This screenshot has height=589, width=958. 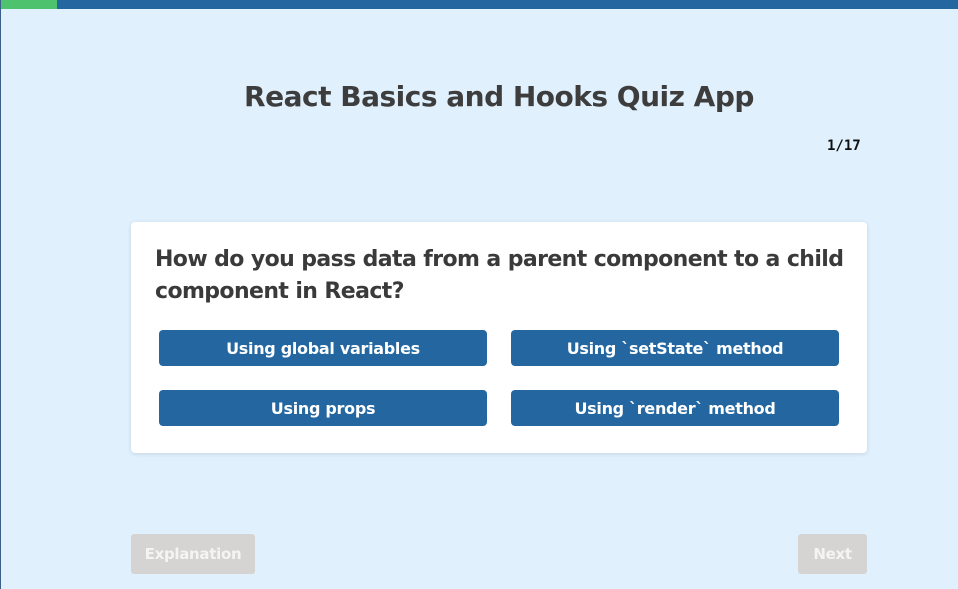 I want to click on answer-button-global-variables: Using global variables, so click(x=323, y=348).